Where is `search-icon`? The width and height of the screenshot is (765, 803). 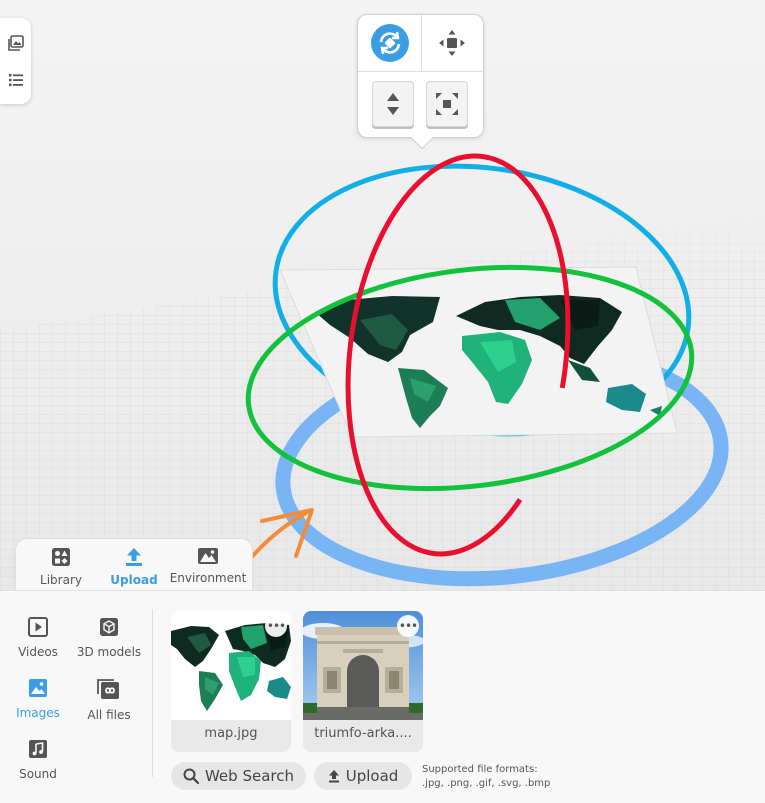 search-icon is located at coordinates (191, 776).